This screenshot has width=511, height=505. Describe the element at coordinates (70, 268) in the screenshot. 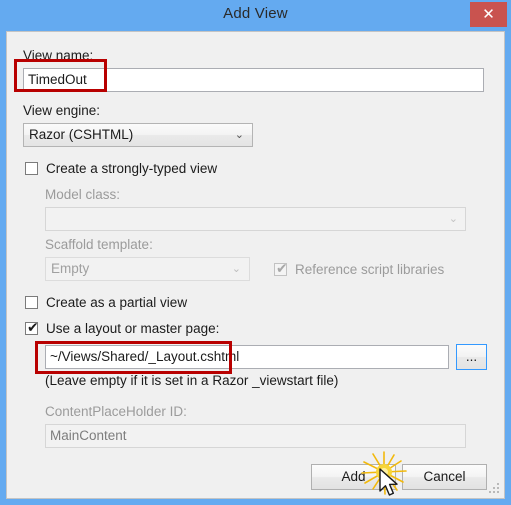

I see `scaffold-template-value: Empty` at that location.